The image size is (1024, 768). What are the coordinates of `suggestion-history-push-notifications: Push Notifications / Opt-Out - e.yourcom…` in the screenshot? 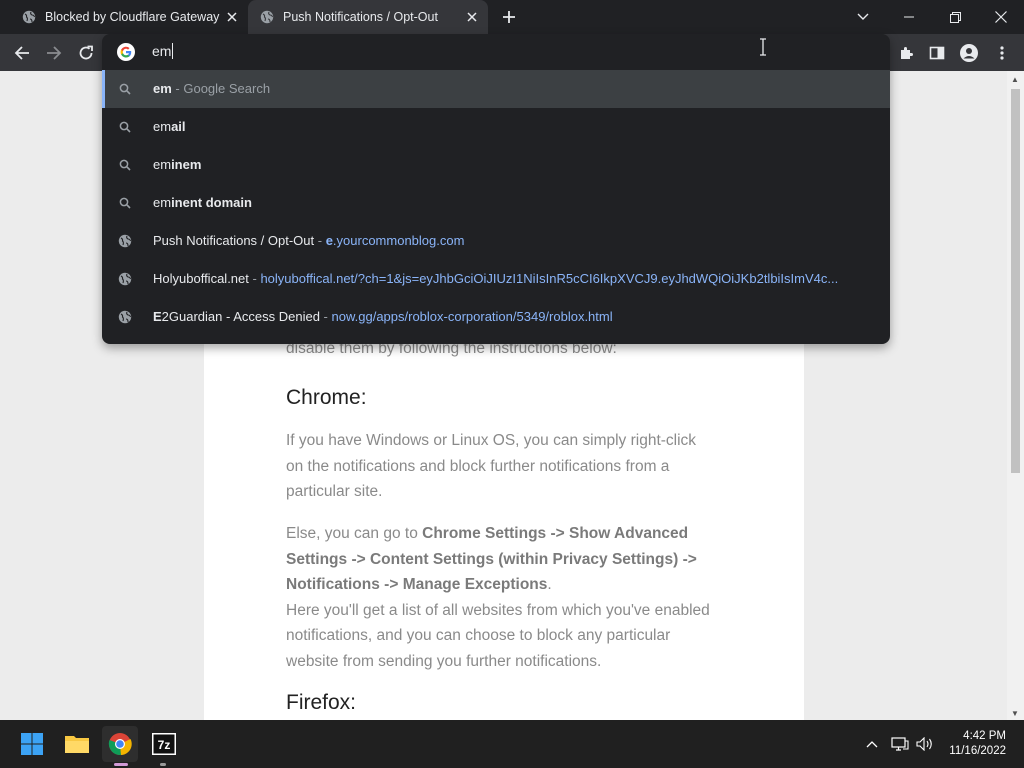 It's located at (496, 241).